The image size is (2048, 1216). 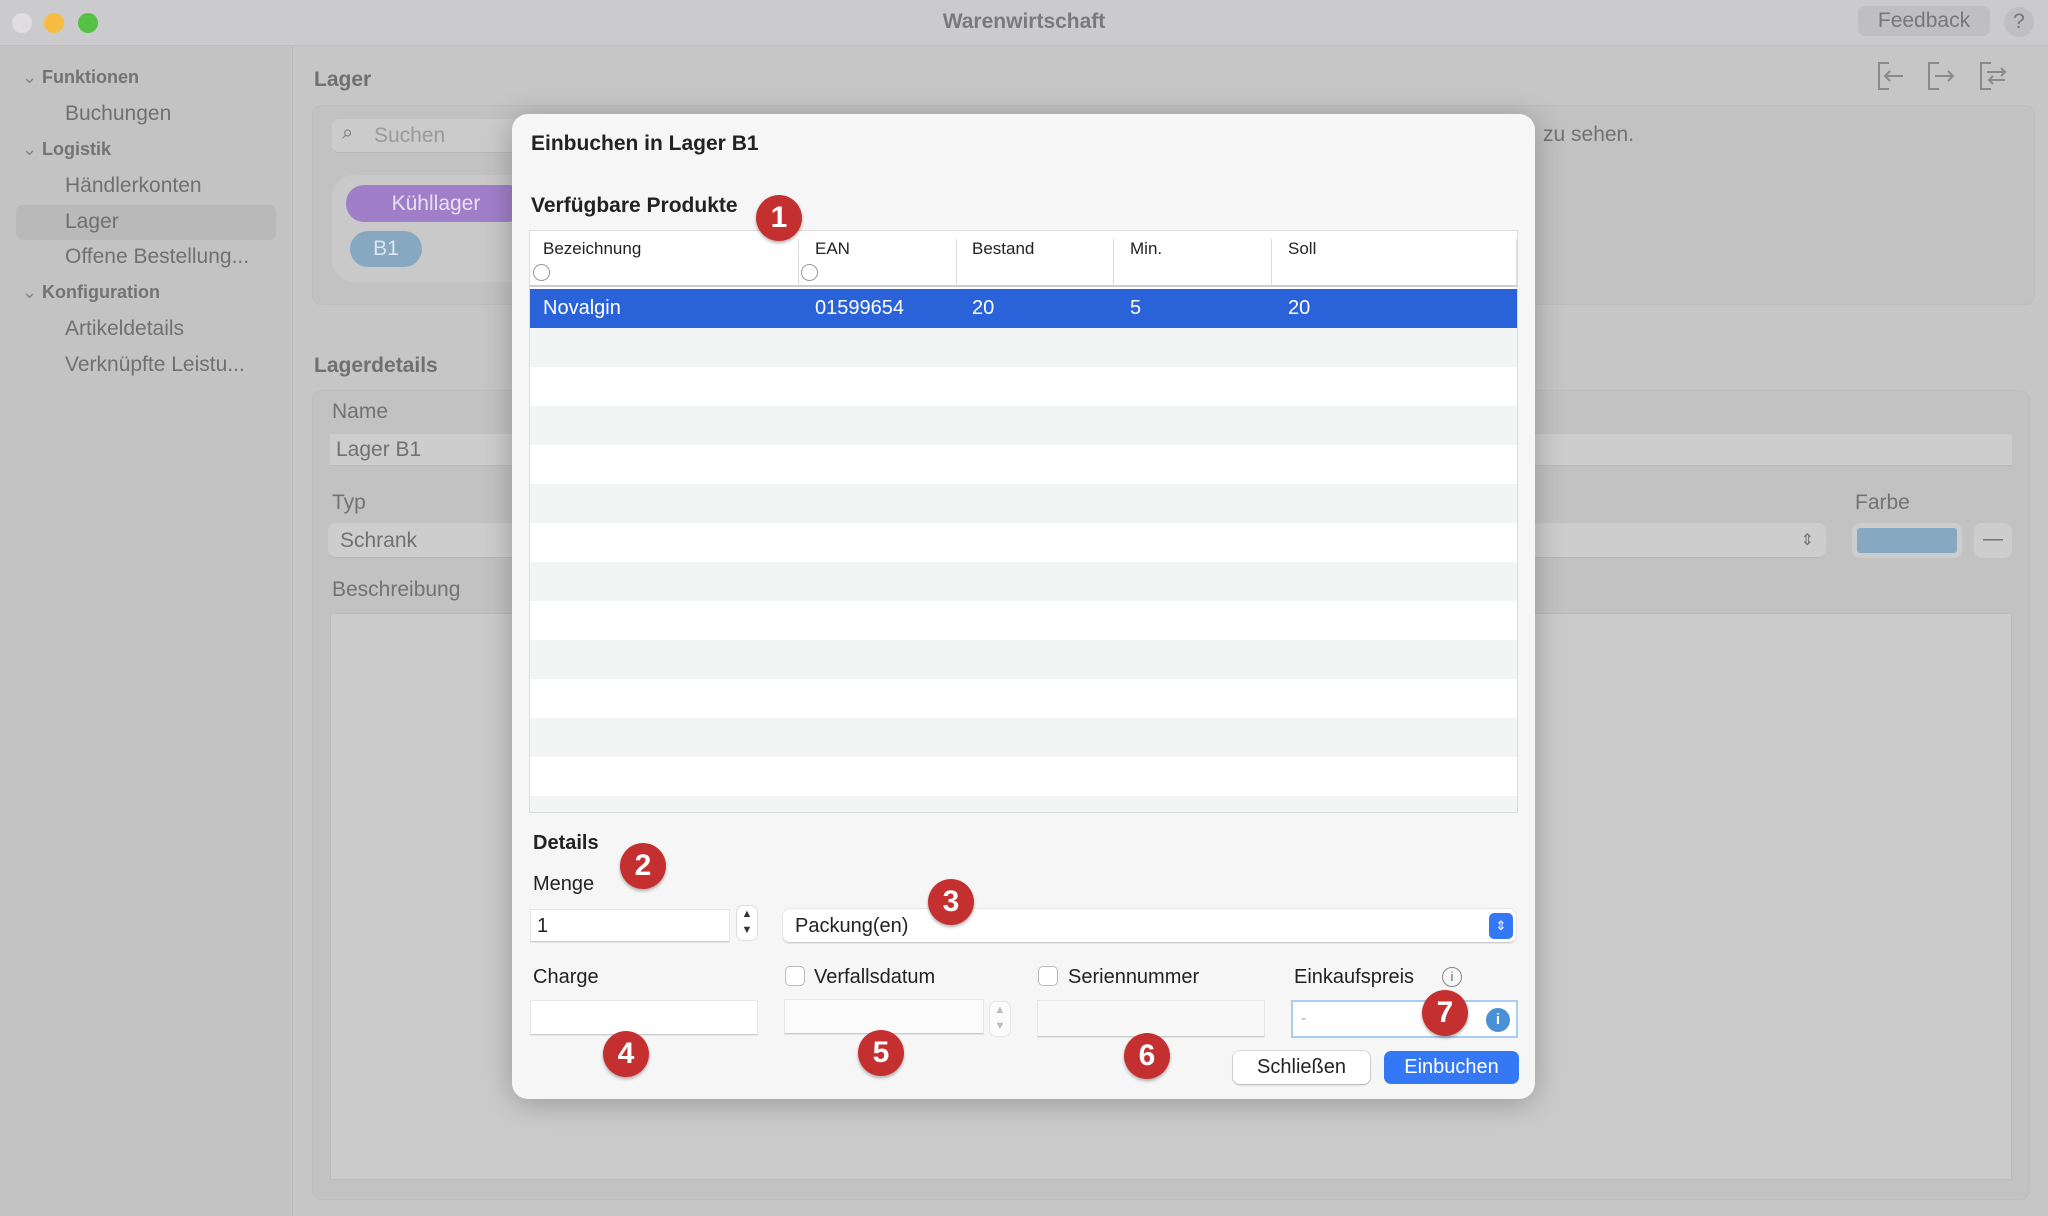 I want to click on cell-soll: 20, so click(x=1299, y=308).